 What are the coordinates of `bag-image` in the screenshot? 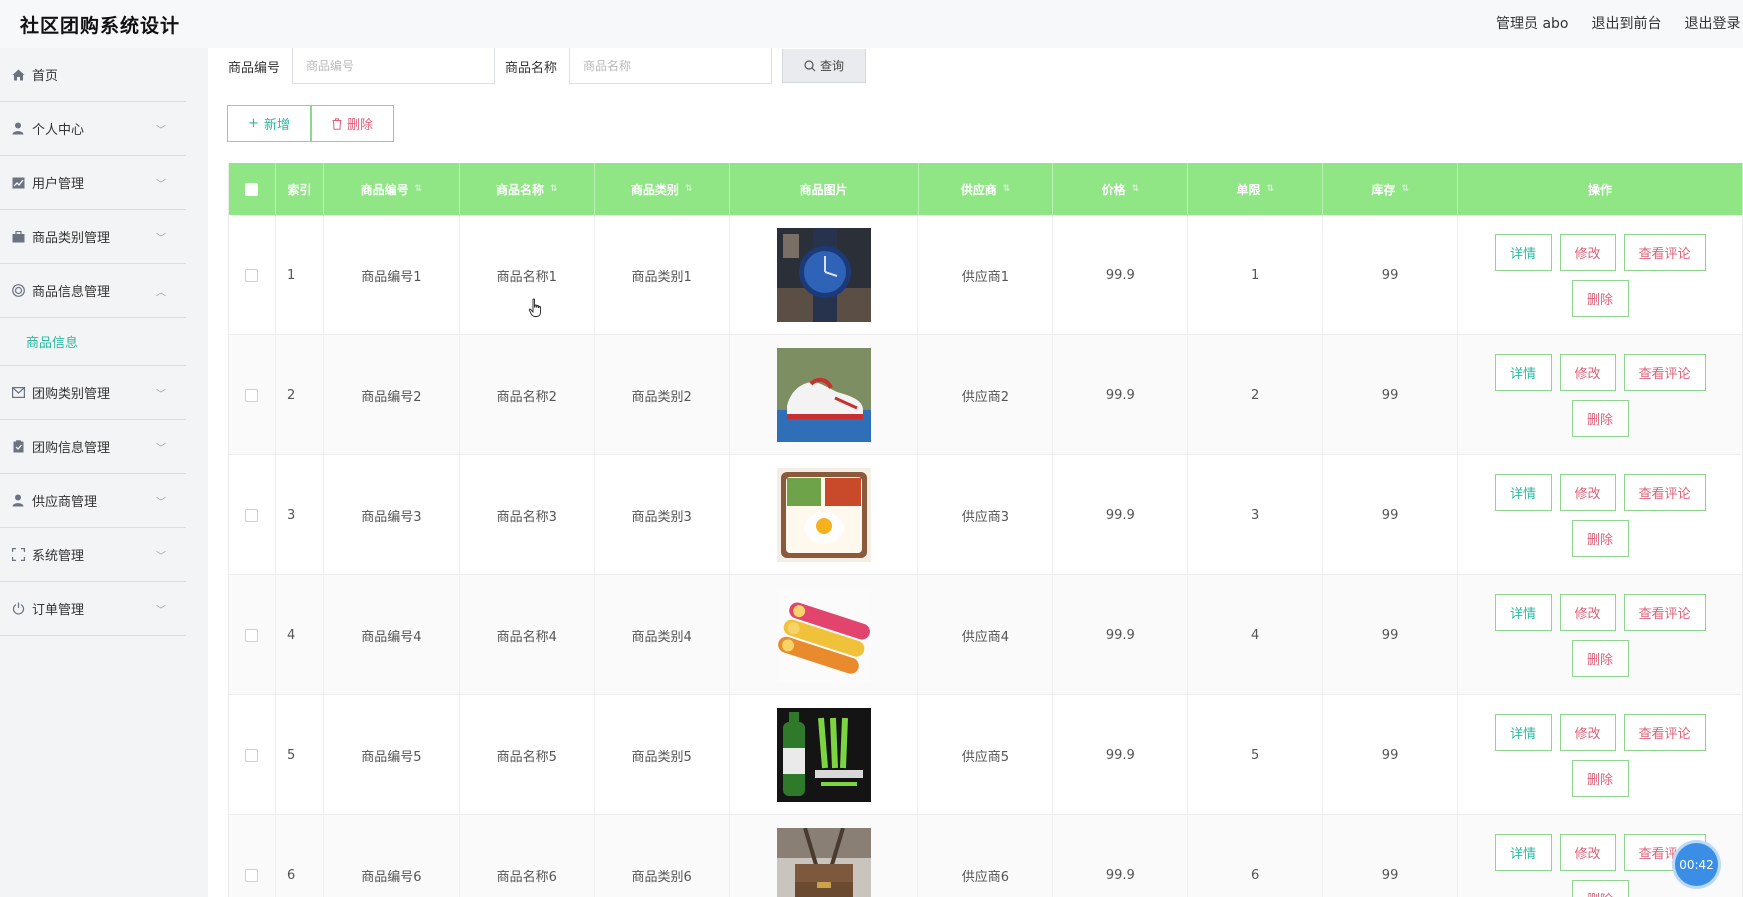 It's located at (823, 862).